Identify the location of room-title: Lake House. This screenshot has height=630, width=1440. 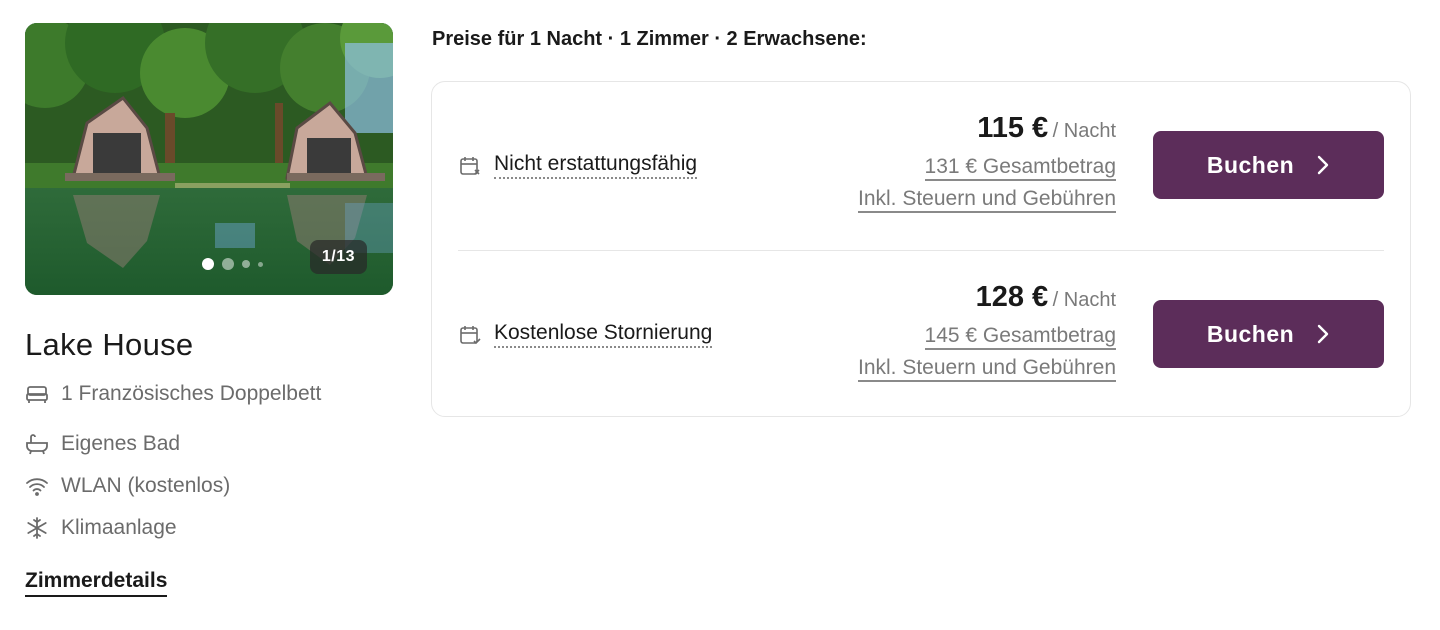
(109, 344).